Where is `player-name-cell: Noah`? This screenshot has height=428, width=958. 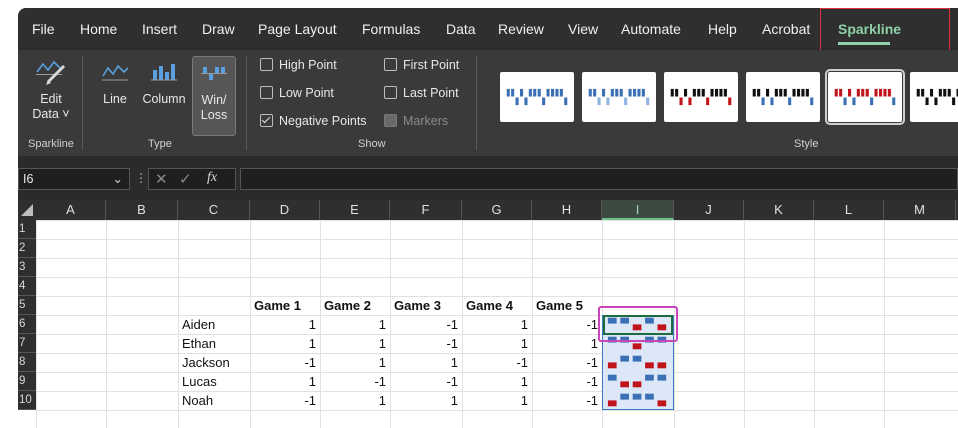 player-name-cell: Noah is located at coordinates (216, 400).